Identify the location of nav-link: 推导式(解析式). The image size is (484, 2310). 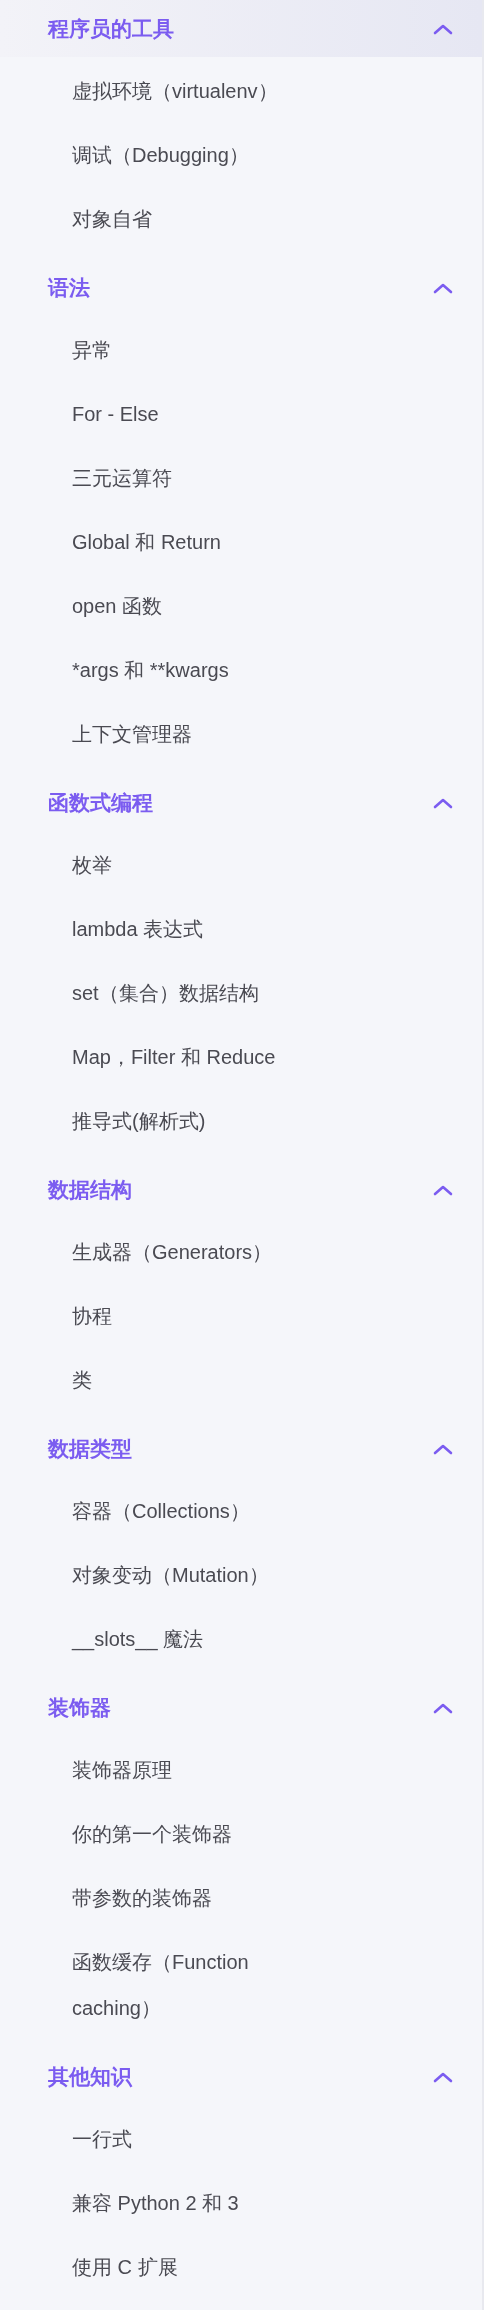
(171, 1121).